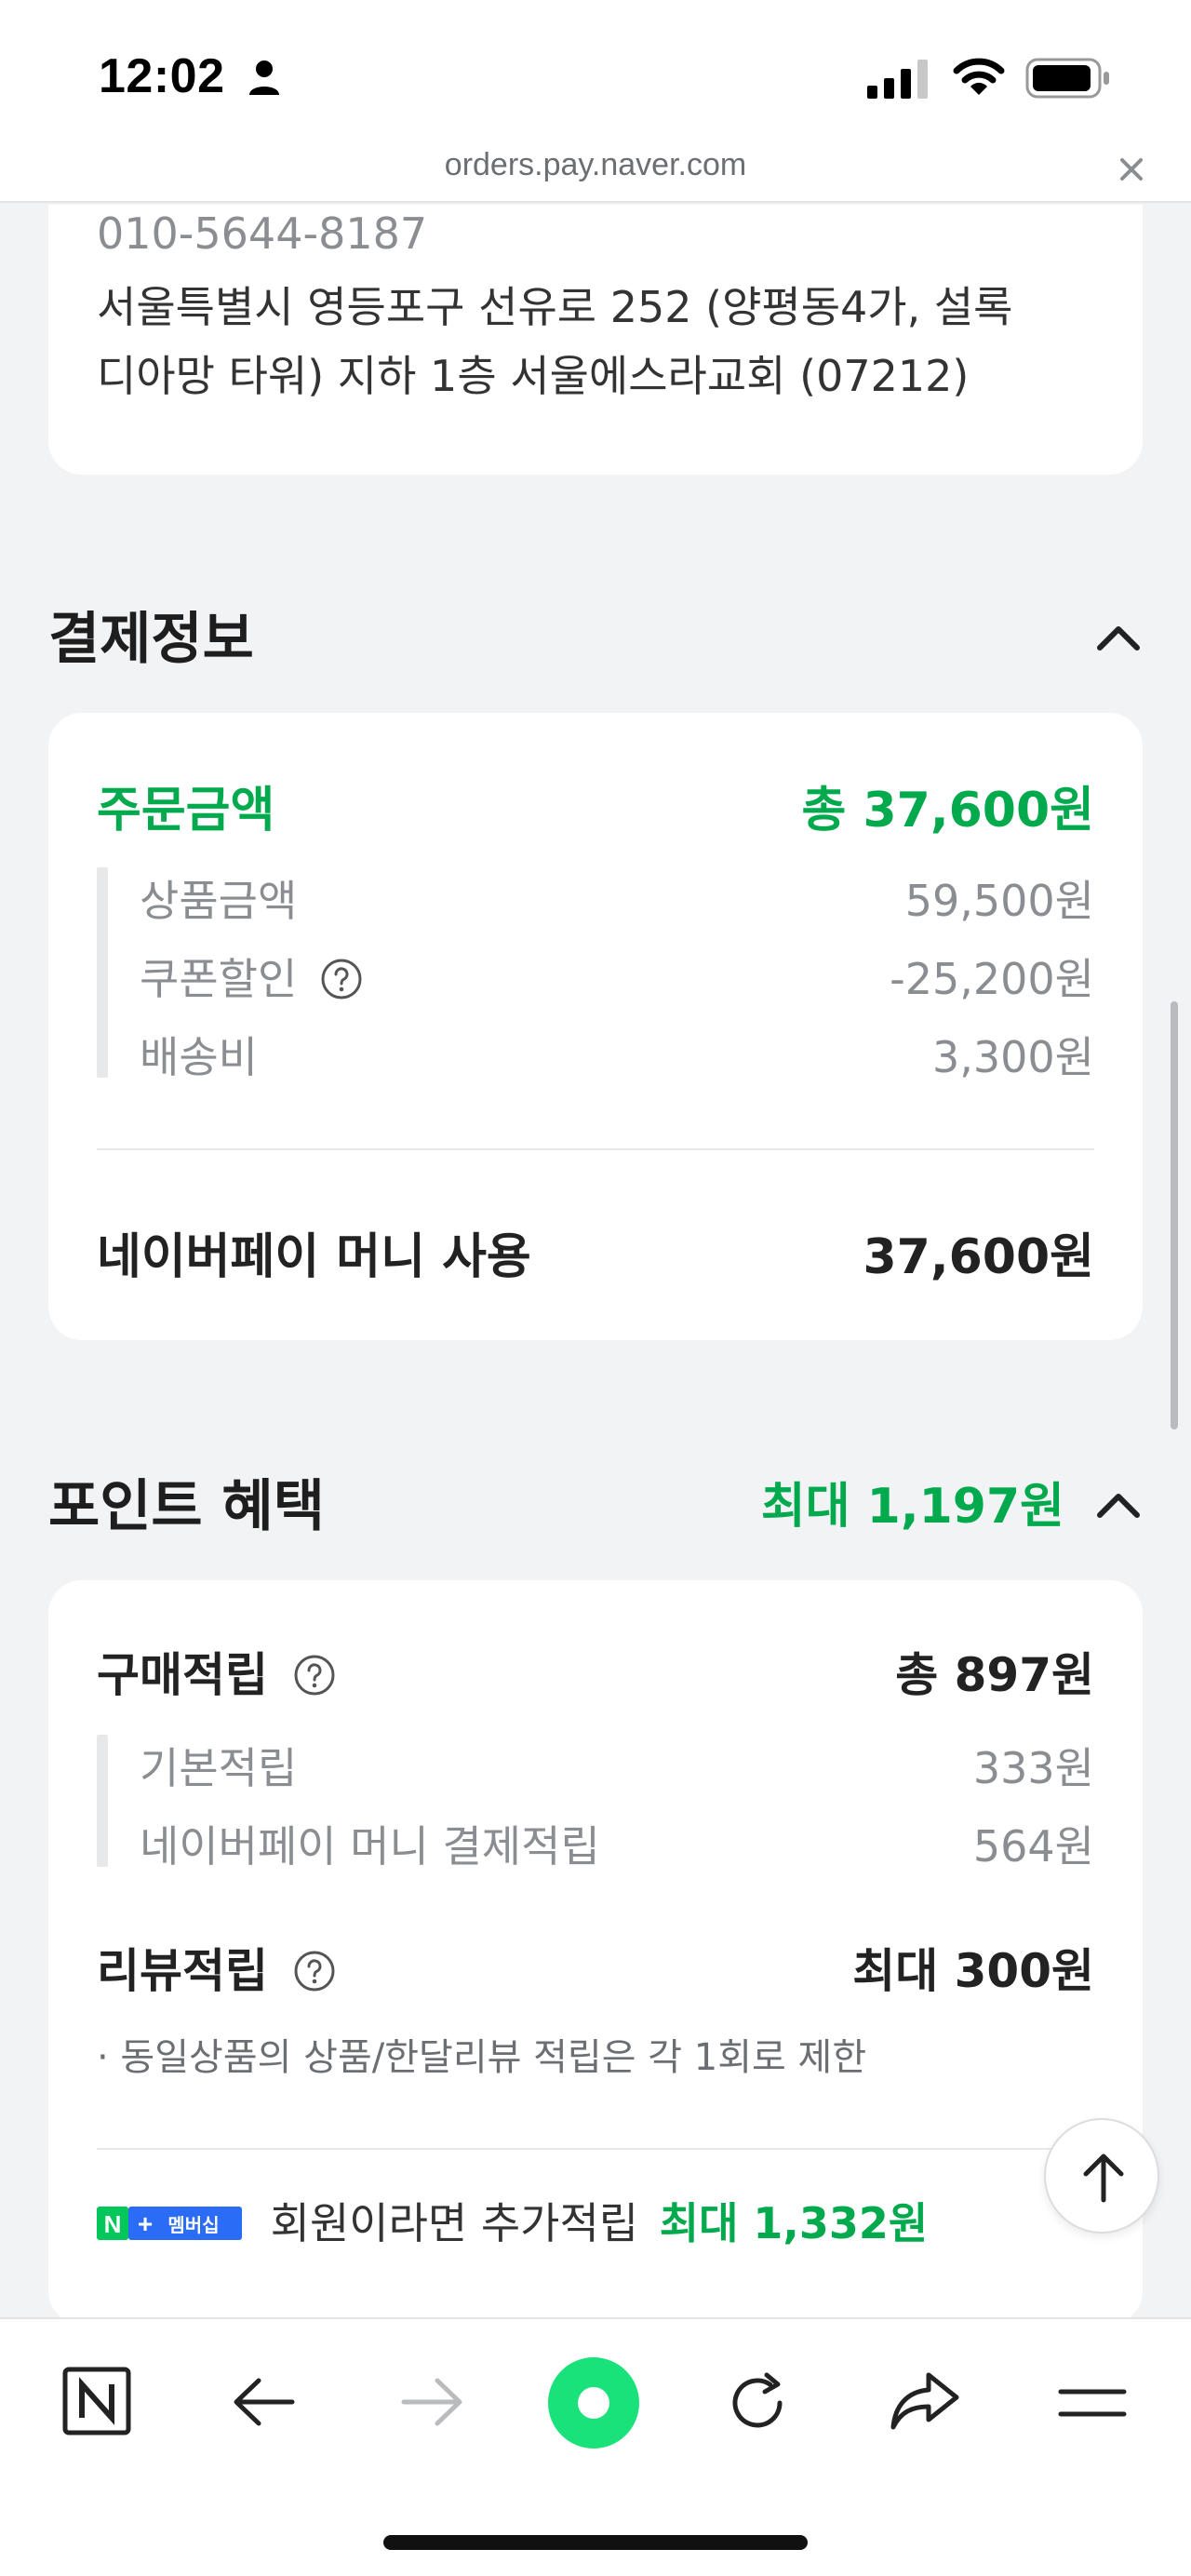 The height and width of the screenshot is (2576, 1191). I want to click on points-row-basic: 기본적립 333원, so click(617, 1764).